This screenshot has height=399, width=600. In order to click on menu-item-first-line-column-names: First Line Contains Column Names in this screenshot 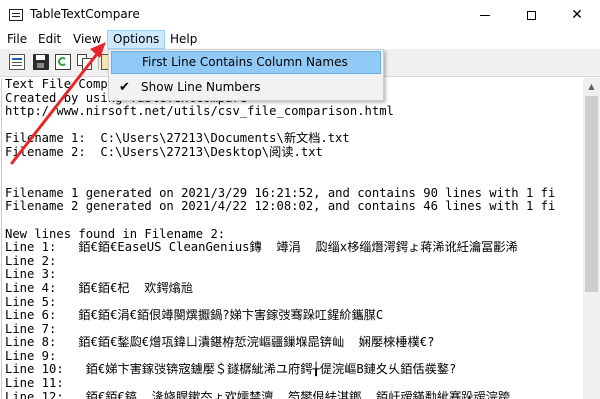, I will do `click(246, 62)`.